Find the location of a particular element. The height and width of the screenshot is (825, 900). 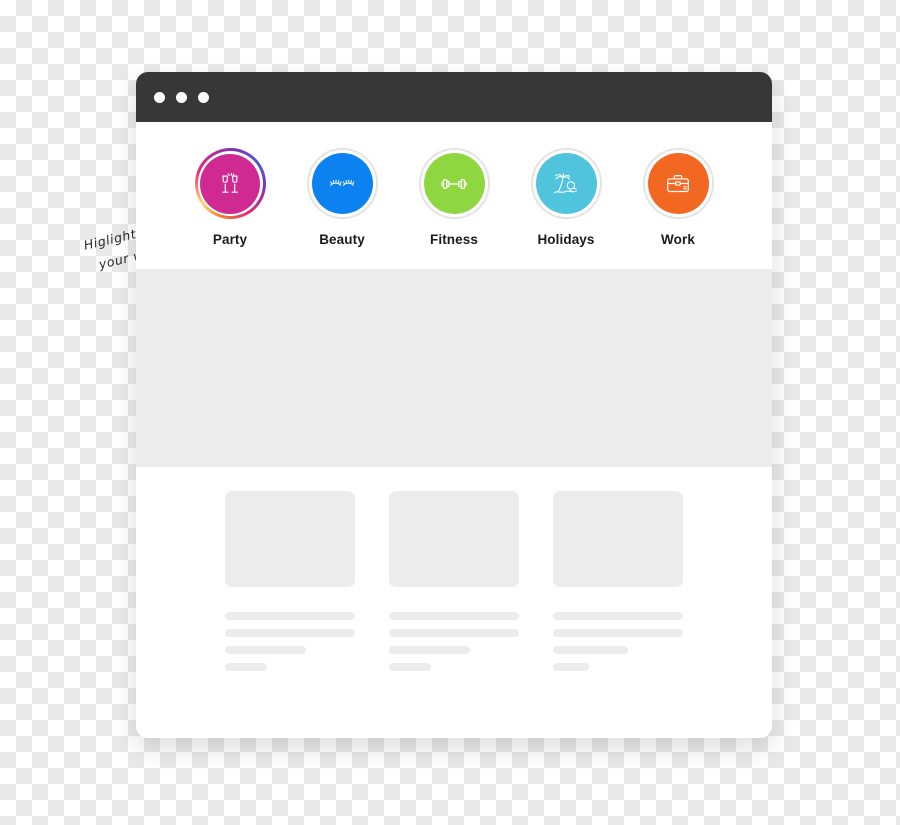

highlight-ring-party is located at coordinates (230, 183).